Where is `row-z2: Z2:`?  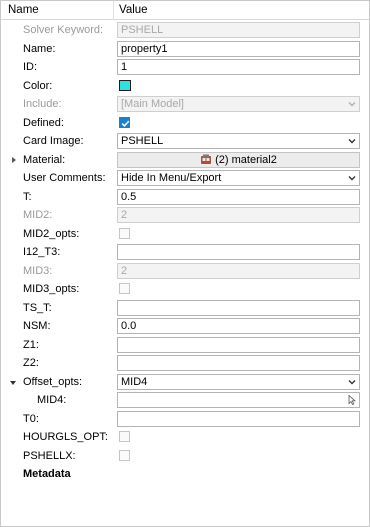 row-z2: Z2: is located at coordinates (185, 363).